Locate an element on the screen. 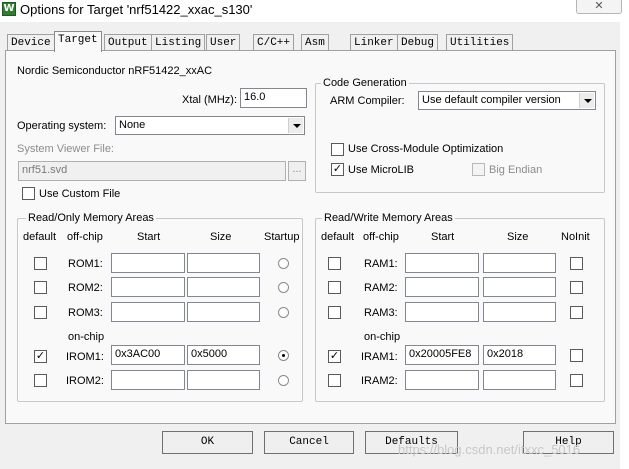  ram1-label: RAM1: is located at coordinates (381, 264).